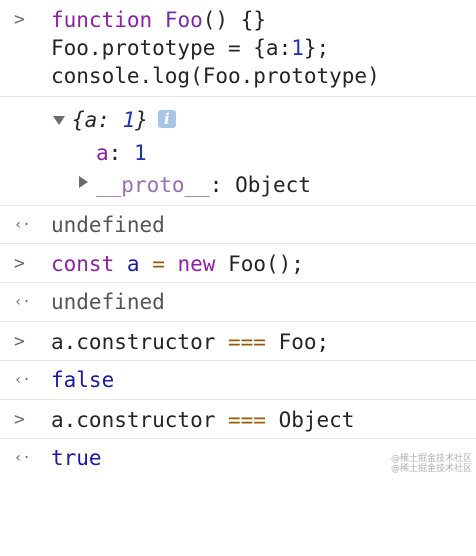  I want to click on keyword: const, so click(83, 264).